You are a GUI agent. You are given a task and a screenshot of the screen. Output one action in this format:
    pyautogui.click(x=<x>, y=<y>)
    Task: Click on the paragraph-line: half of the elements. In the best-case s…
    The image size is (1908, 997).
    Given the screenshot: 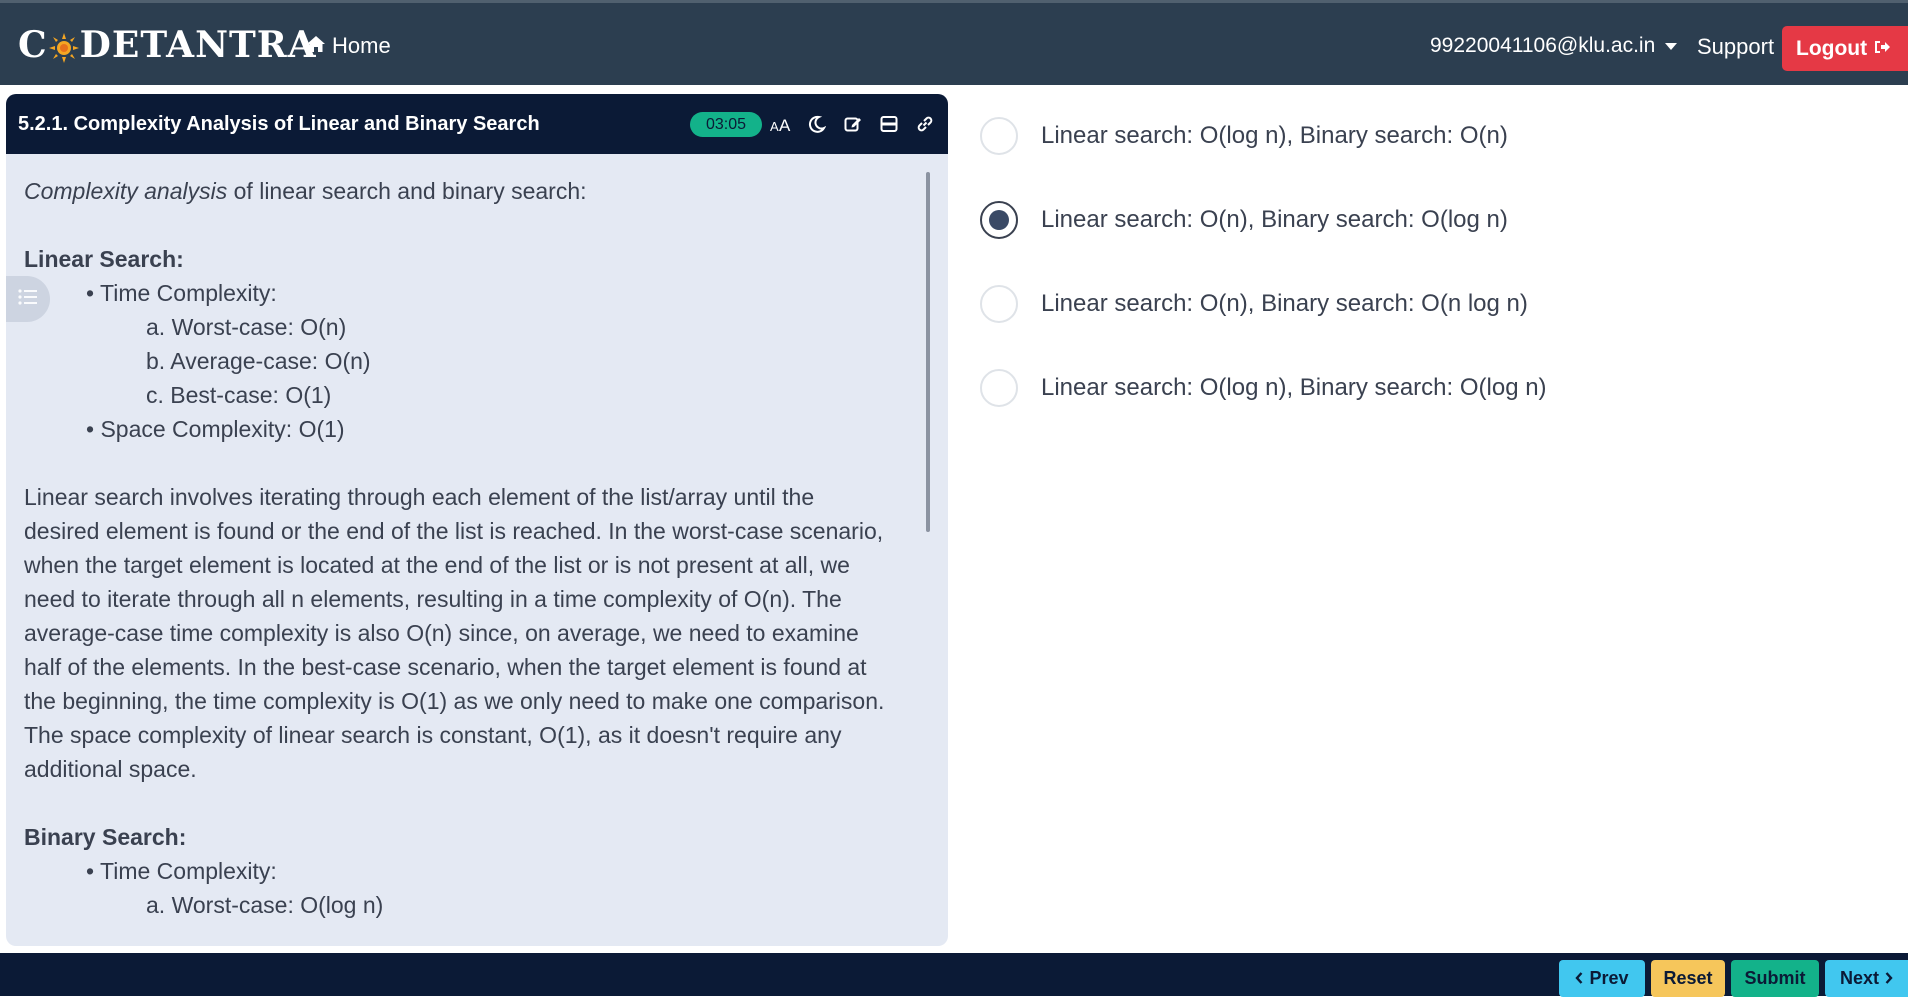 What is the action you would take?
    pyautogui.click(x=445, y=667)
    